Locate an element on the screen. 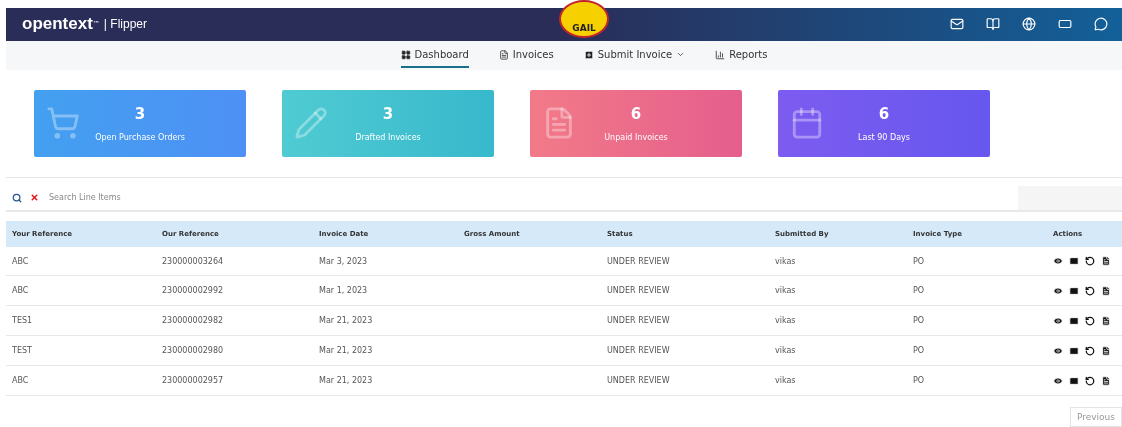 This screenshot has height=427, width=1122. table-cell-text: TEST is located at coordinates (22, 351).